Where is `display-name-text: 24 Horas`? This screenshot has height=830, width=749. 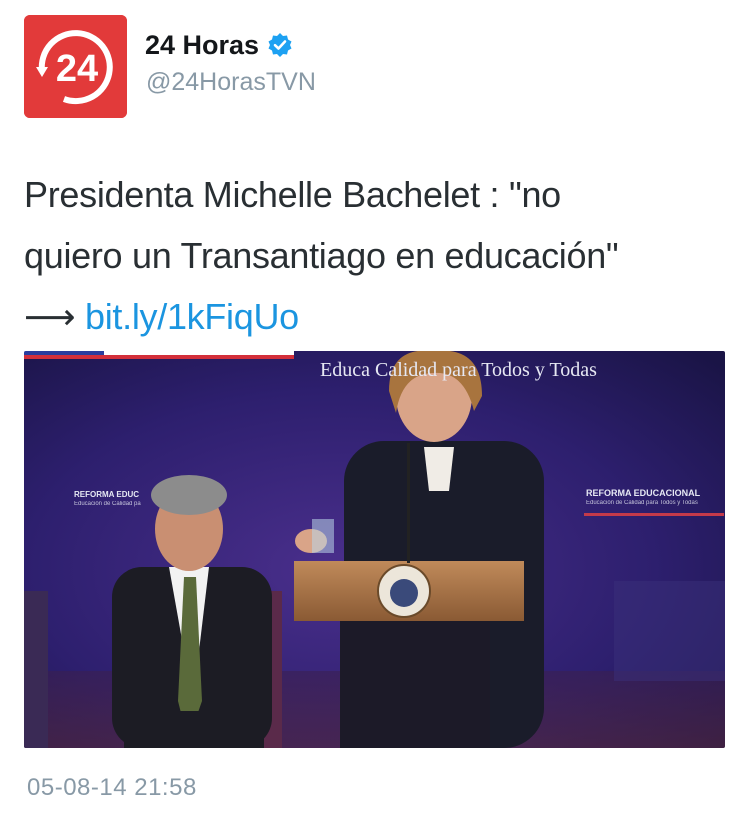 display-name-text: 24 Horas is located at coordinates (202, 45).